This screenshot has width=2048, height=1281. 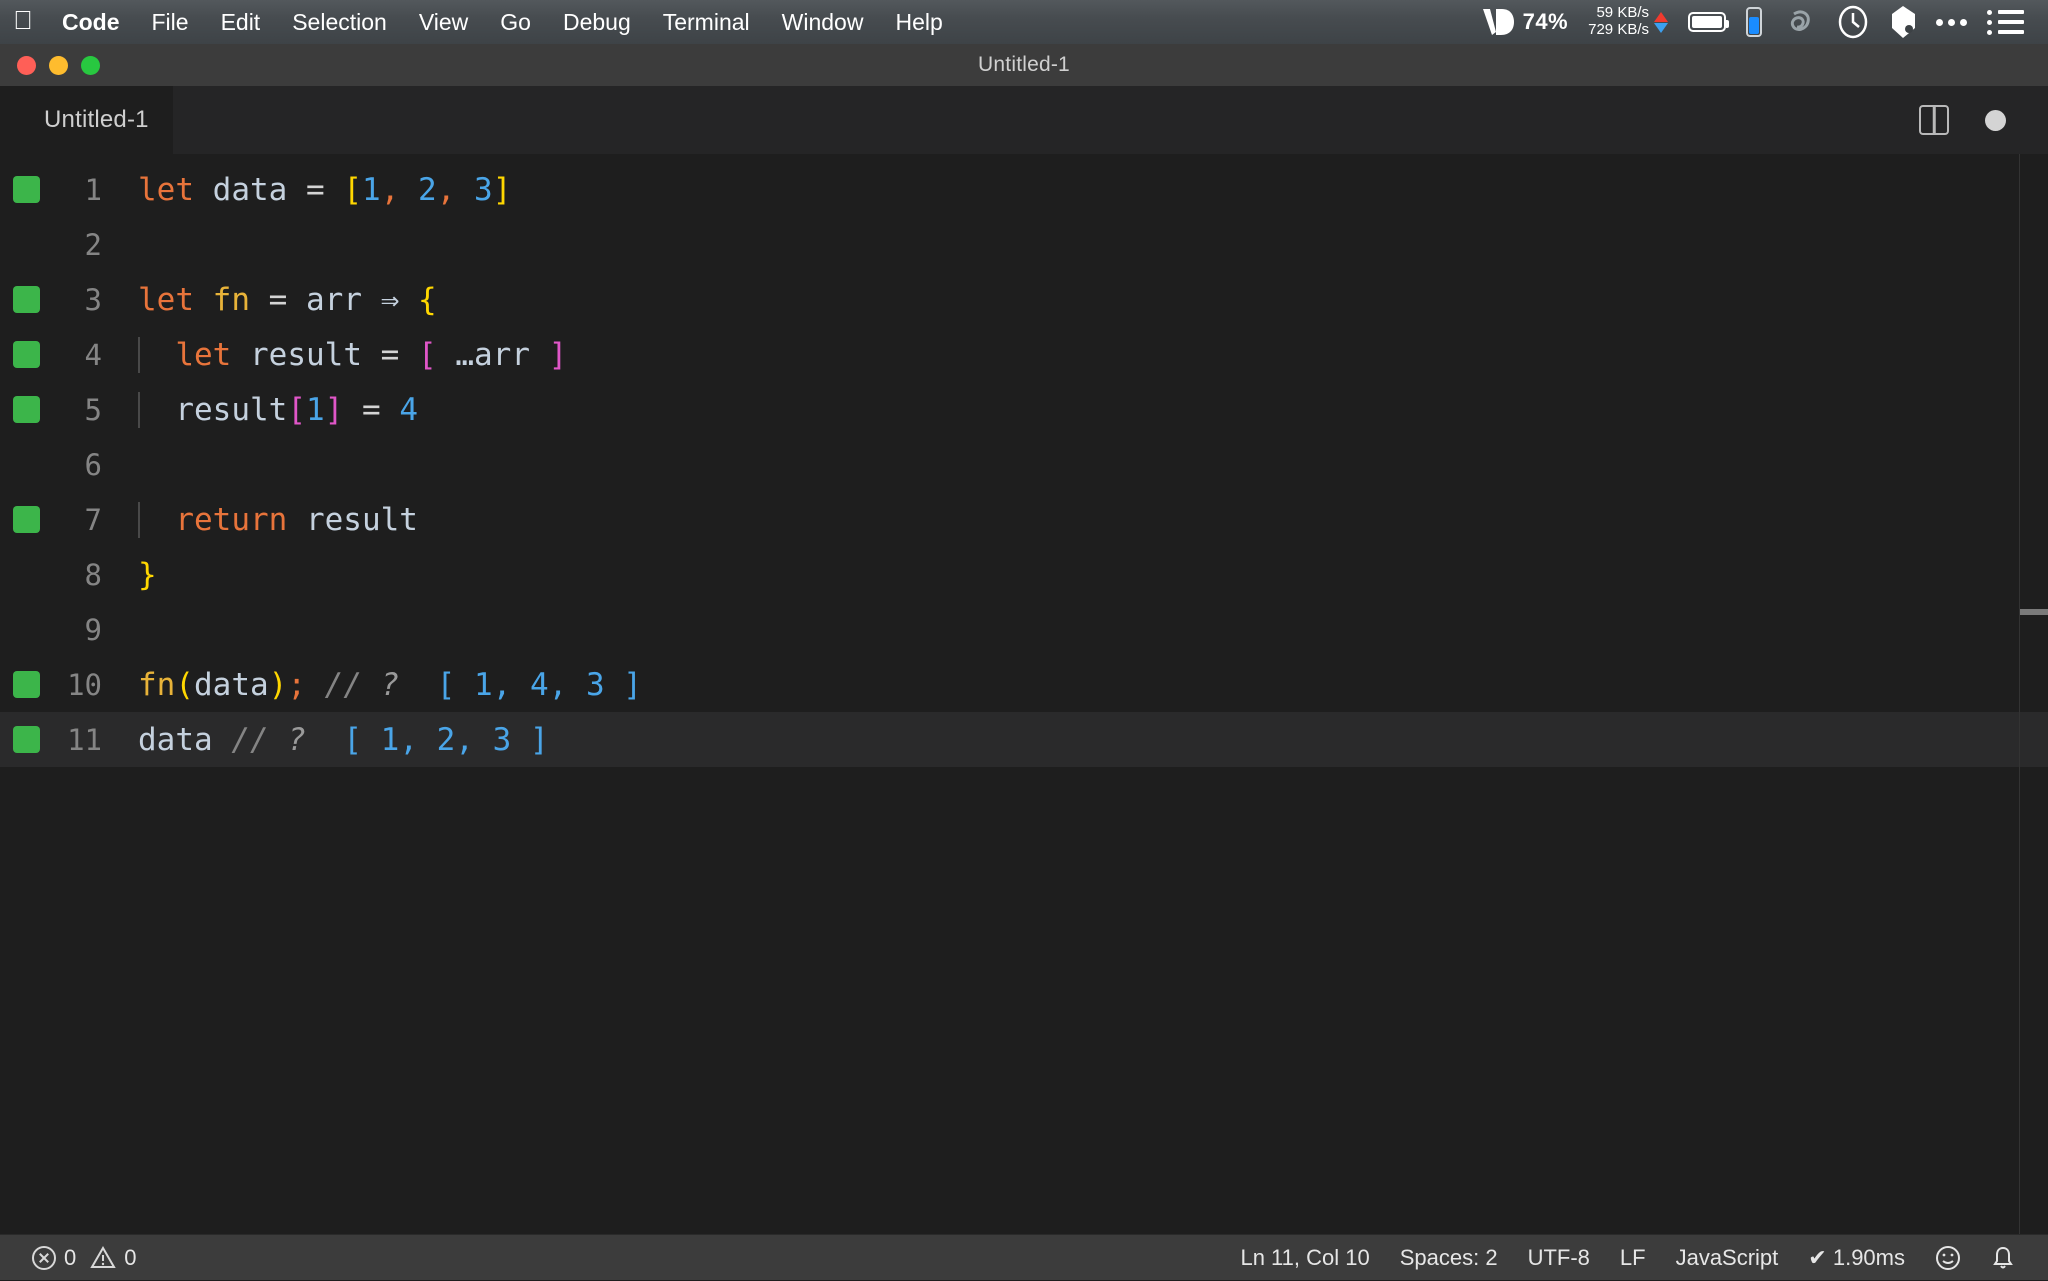 What do you see at coordinates (1024, 189) in the screenshot?
I see `code-line: 1 let data = [1, 2, 3]` at bounding box center [1024, 189].